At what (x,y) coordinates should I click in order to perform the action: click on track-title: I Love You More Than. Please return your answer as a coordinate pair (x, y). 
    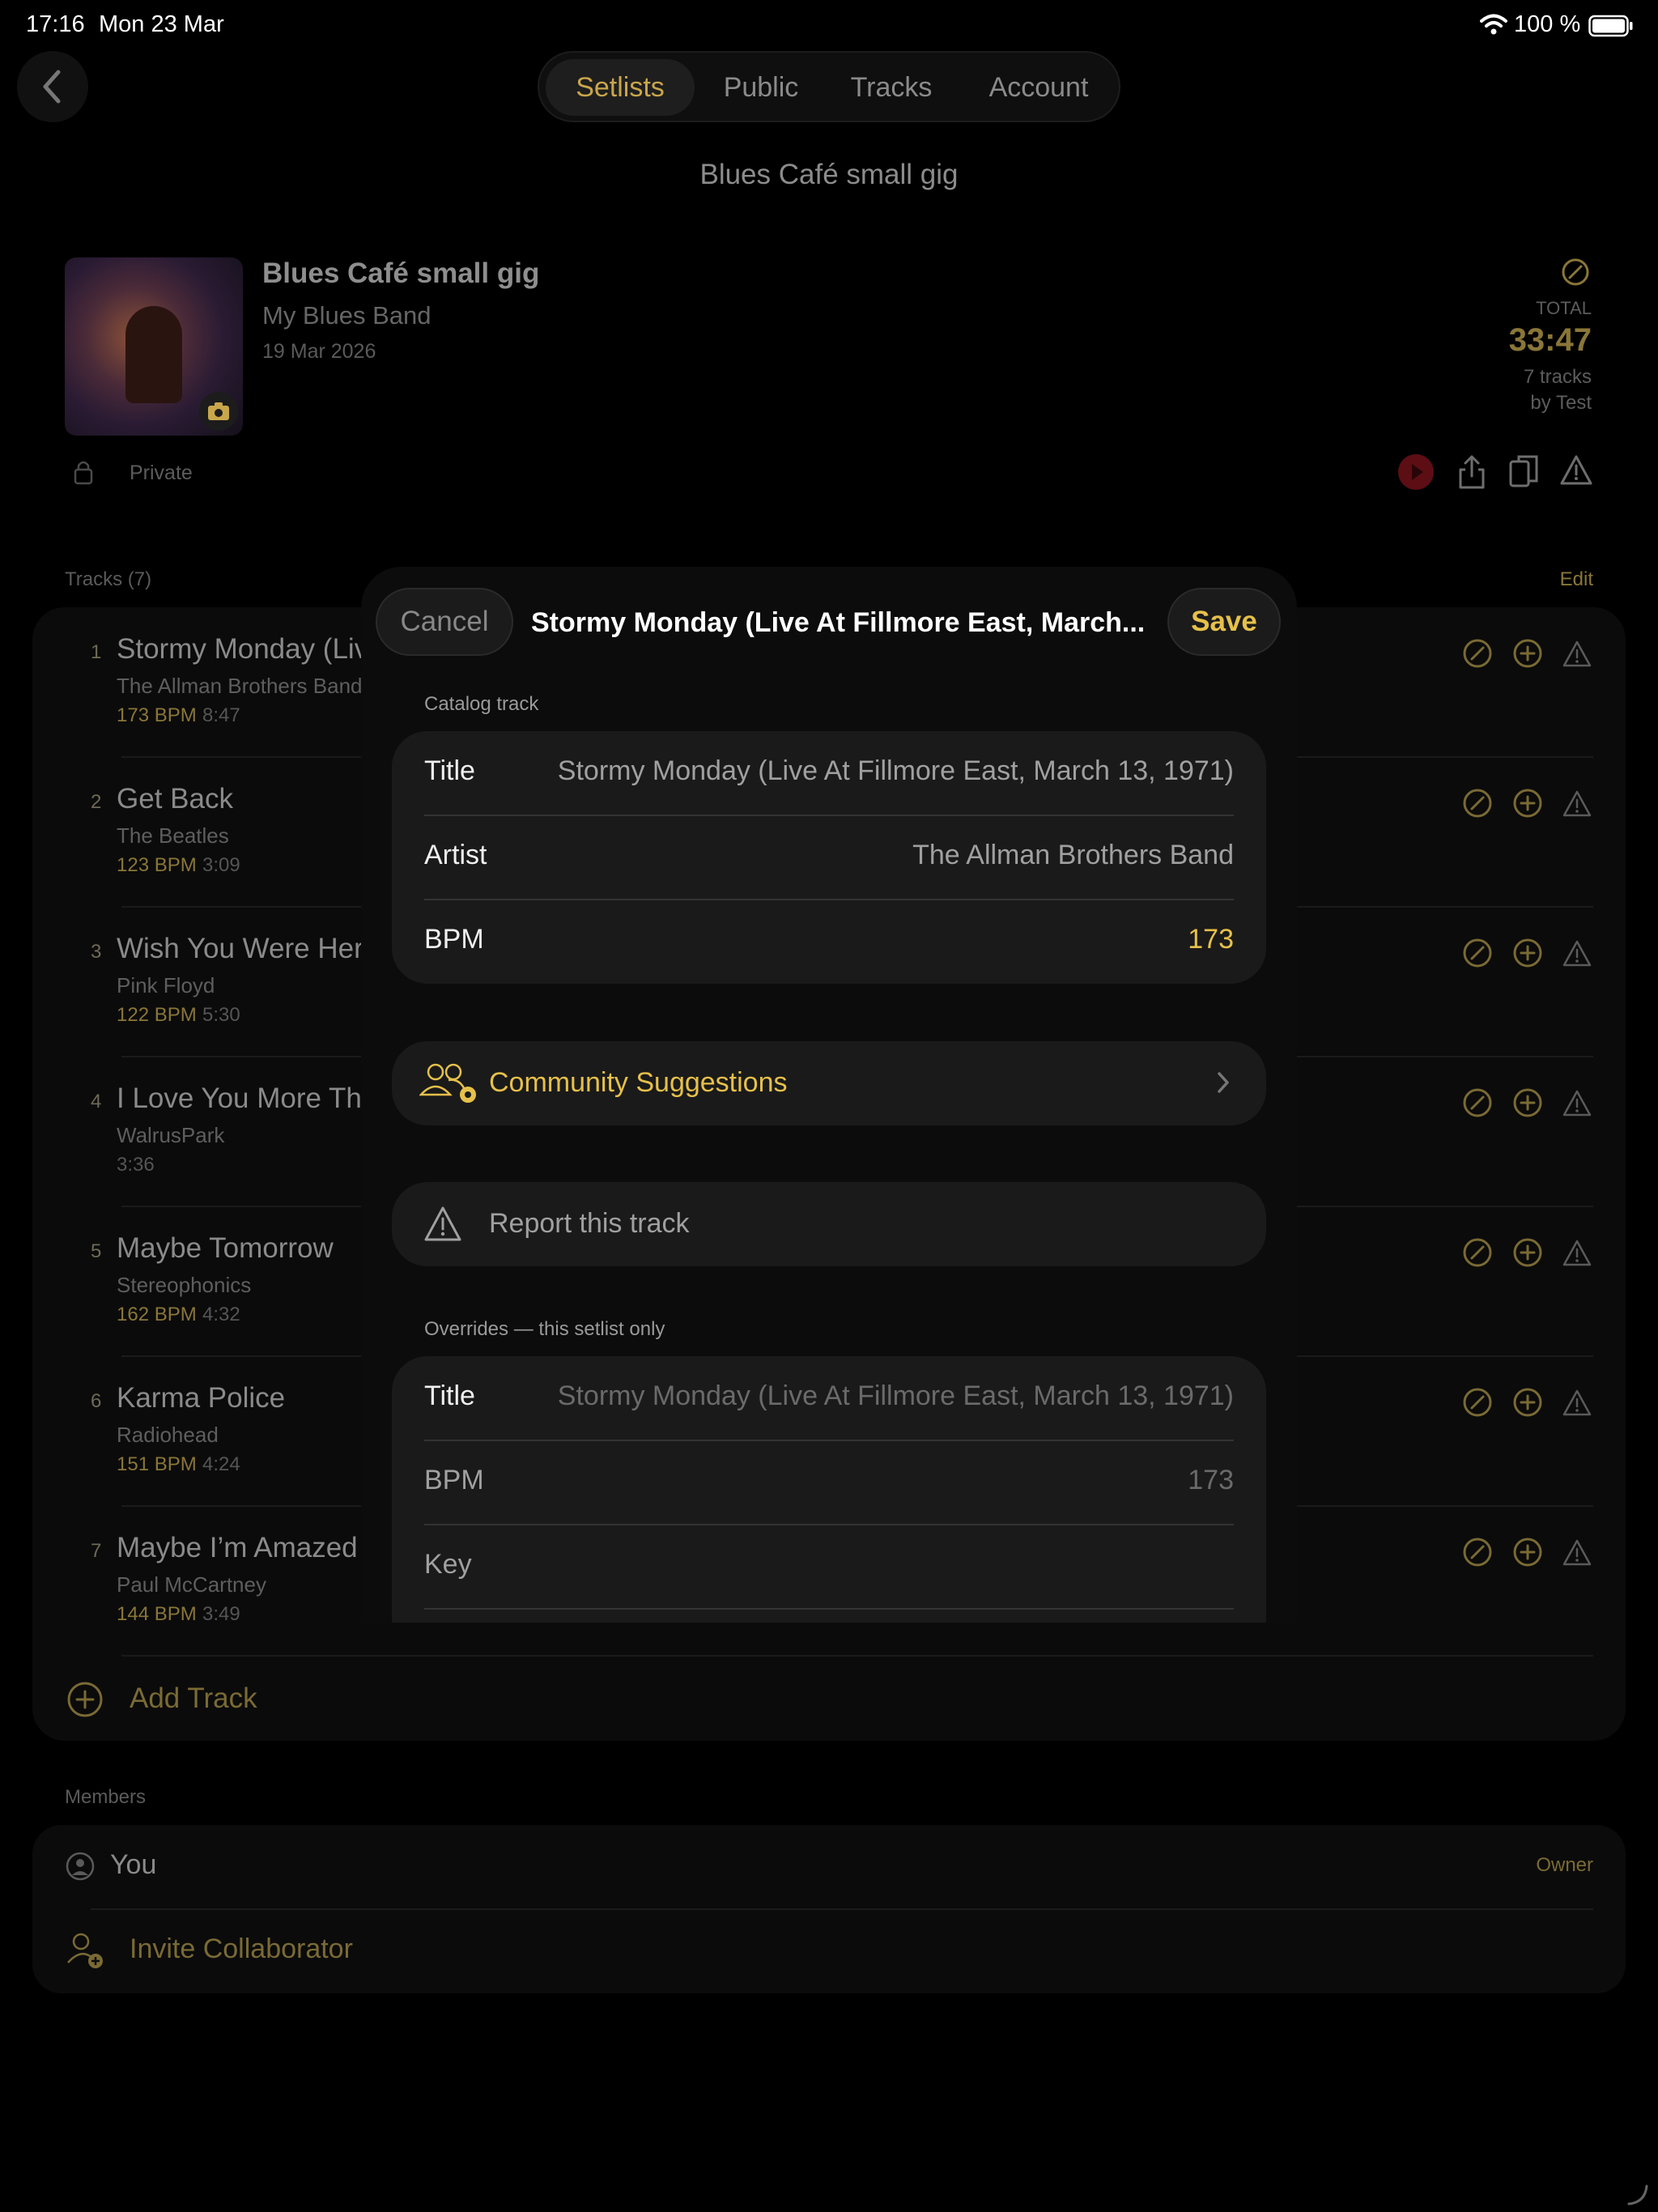
    Looking at the image, I should click on (255, 1098).